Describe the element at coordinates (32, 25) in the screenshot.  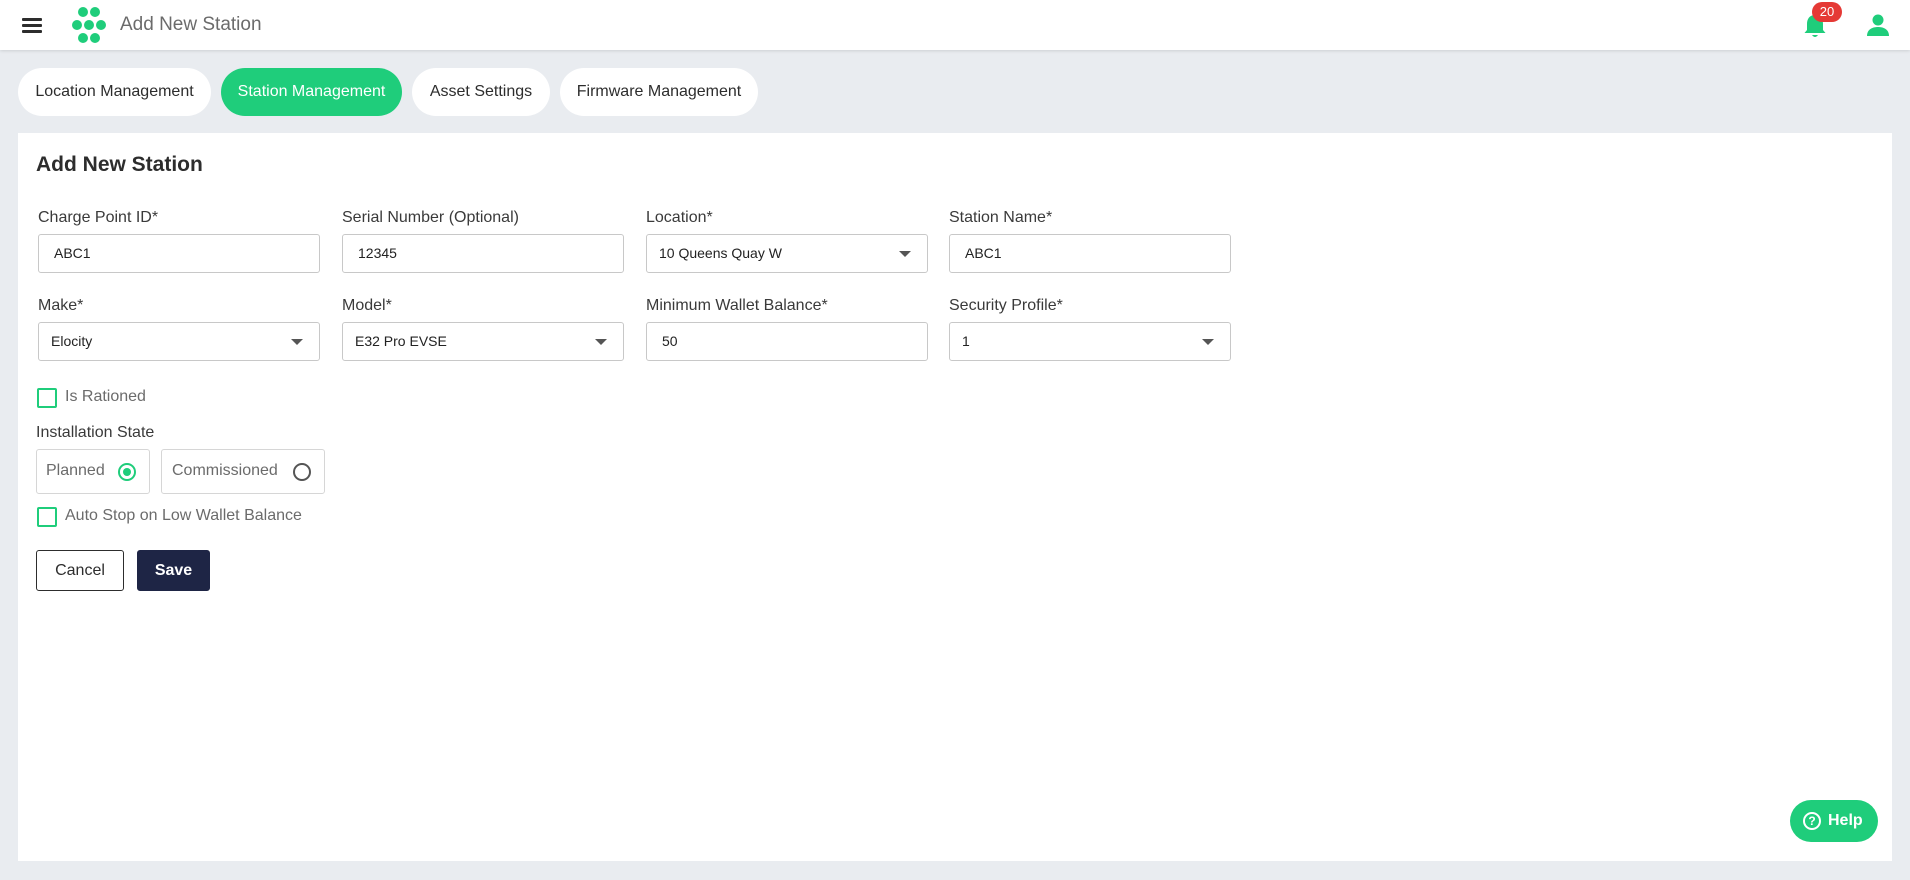
I see `menu-icon` at that location.